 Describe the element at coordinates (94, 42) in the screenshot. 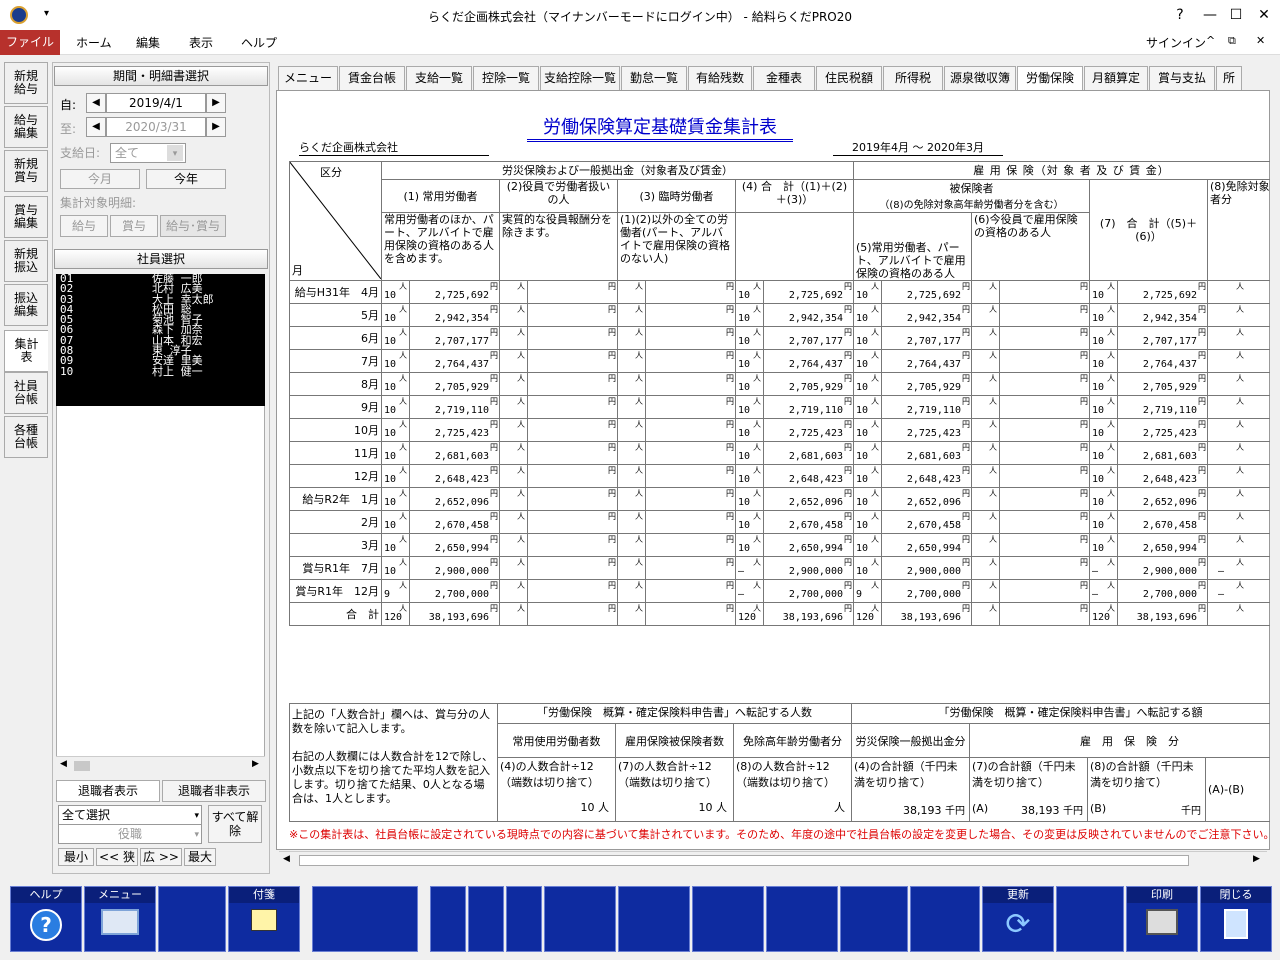

I see `menu-home: ホーム` at that location.